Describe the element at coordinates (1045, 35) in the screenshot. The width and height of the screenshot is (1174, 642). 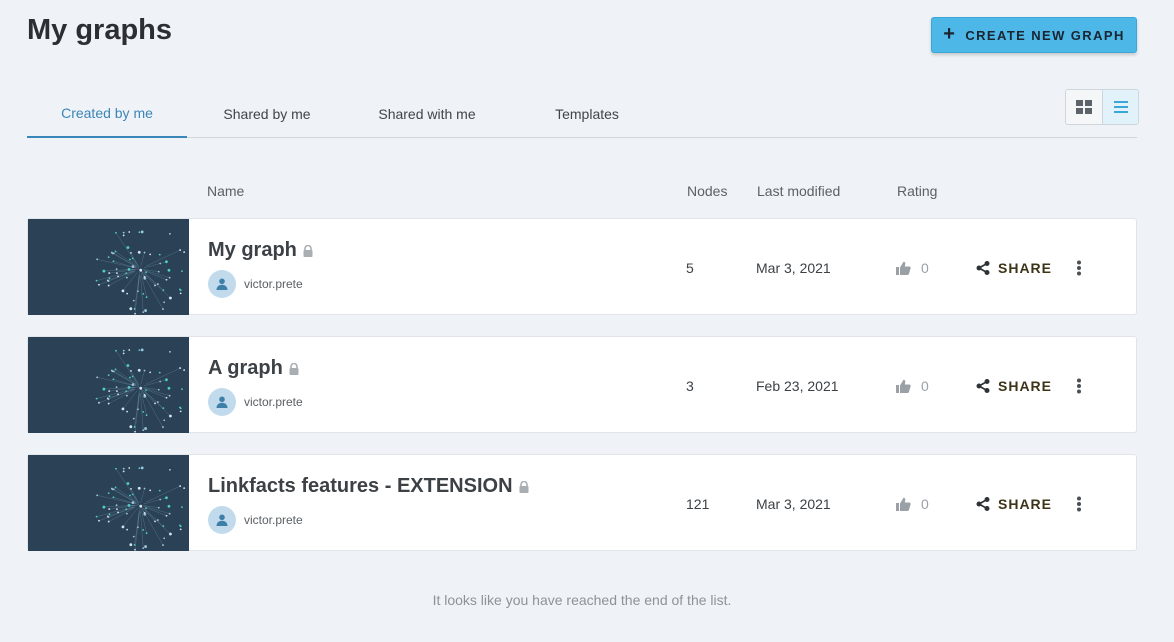
I see `create-new-graph-label: CREATE NEW GRAPH` at that location.